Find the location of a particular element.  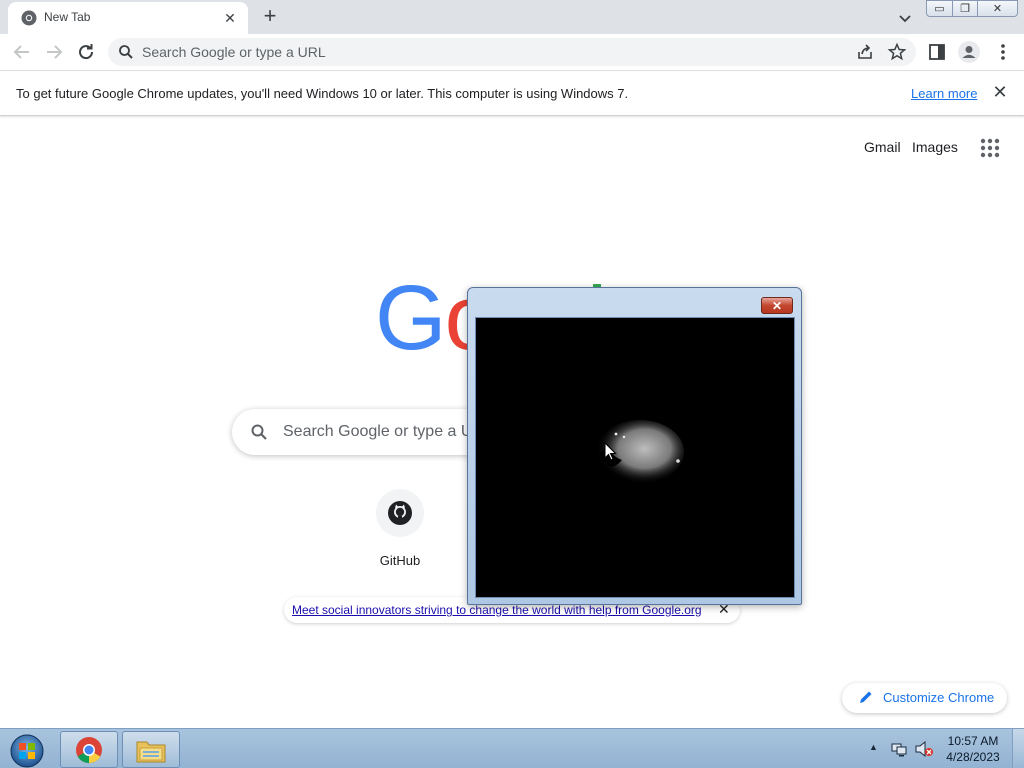

taskbar-explorer-button is located at coordinates (151, 749).